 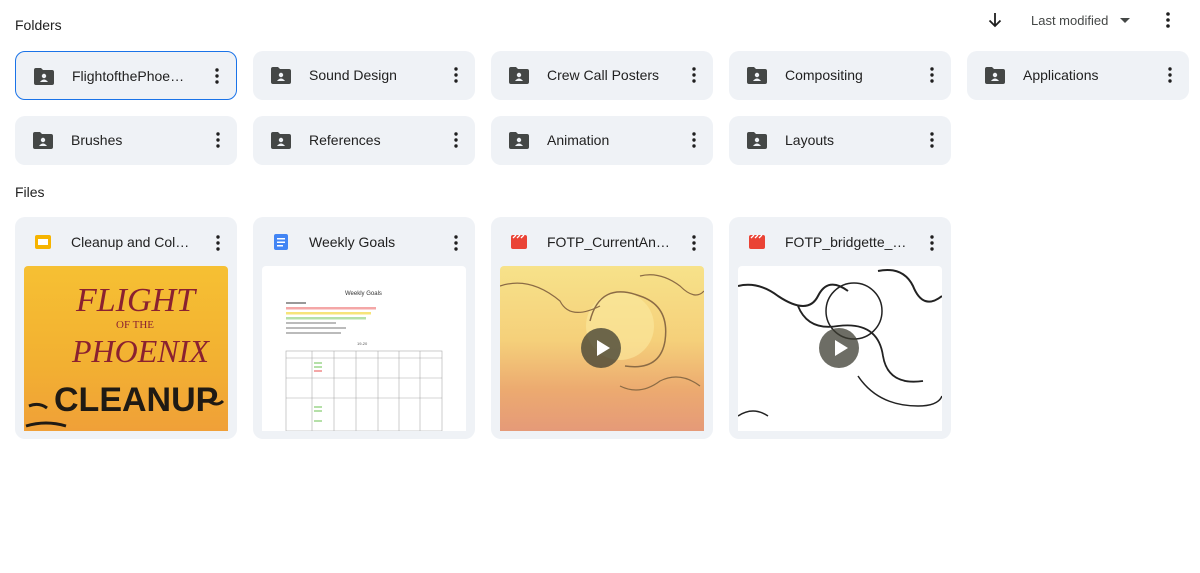 What do you see at coordinates (1061, 75) in the screenshot?
I see `folder-name: Applications` at bounding box center [1061, 75].